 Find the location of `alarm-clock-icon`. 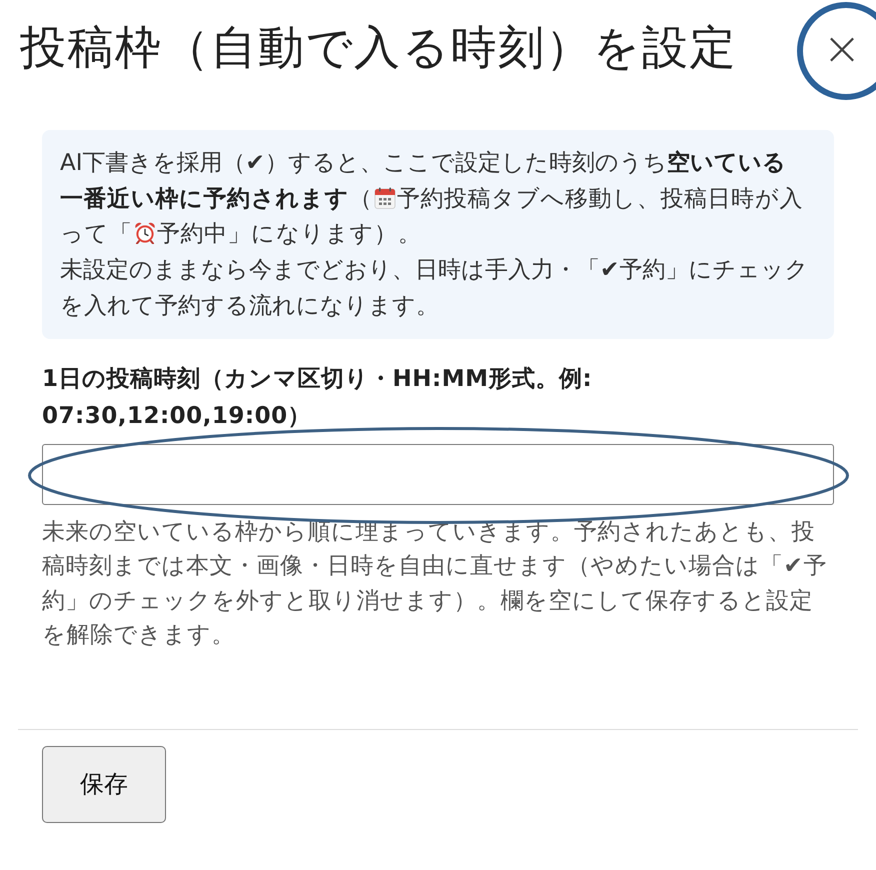

alarm-clock-icon is located at coordinates (145, 233).